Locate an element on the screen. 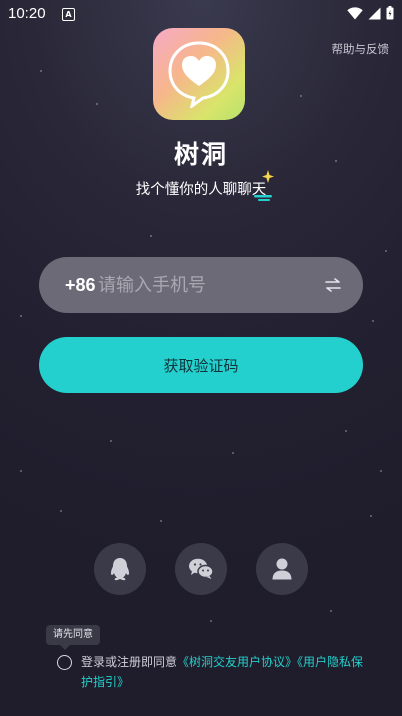  swap-icon is located at coordinates (333, 285).